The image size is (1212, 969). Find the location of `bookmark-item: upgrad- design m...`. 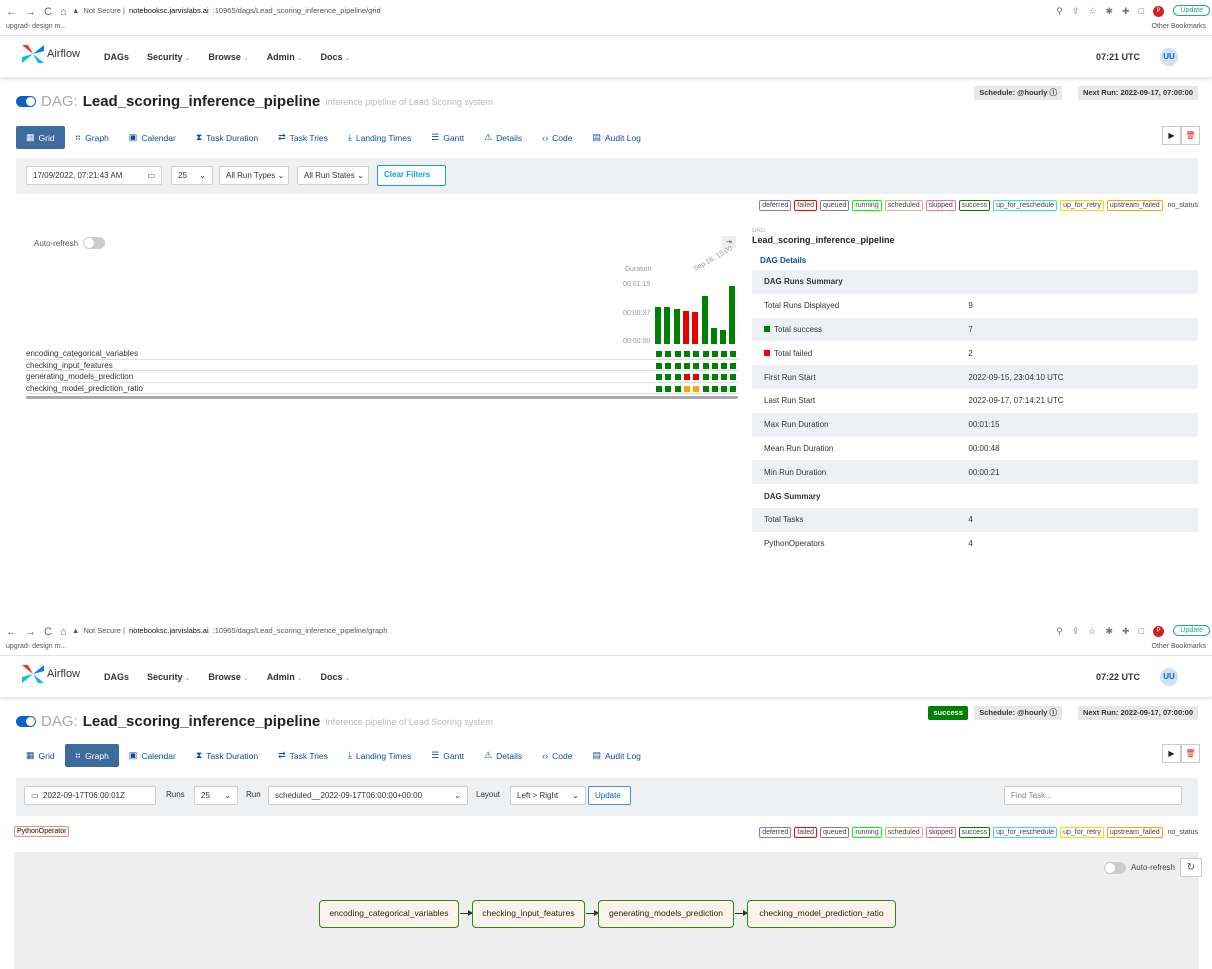

bookmark-item: upgrad- design m... is located at coordinates (36, 26).